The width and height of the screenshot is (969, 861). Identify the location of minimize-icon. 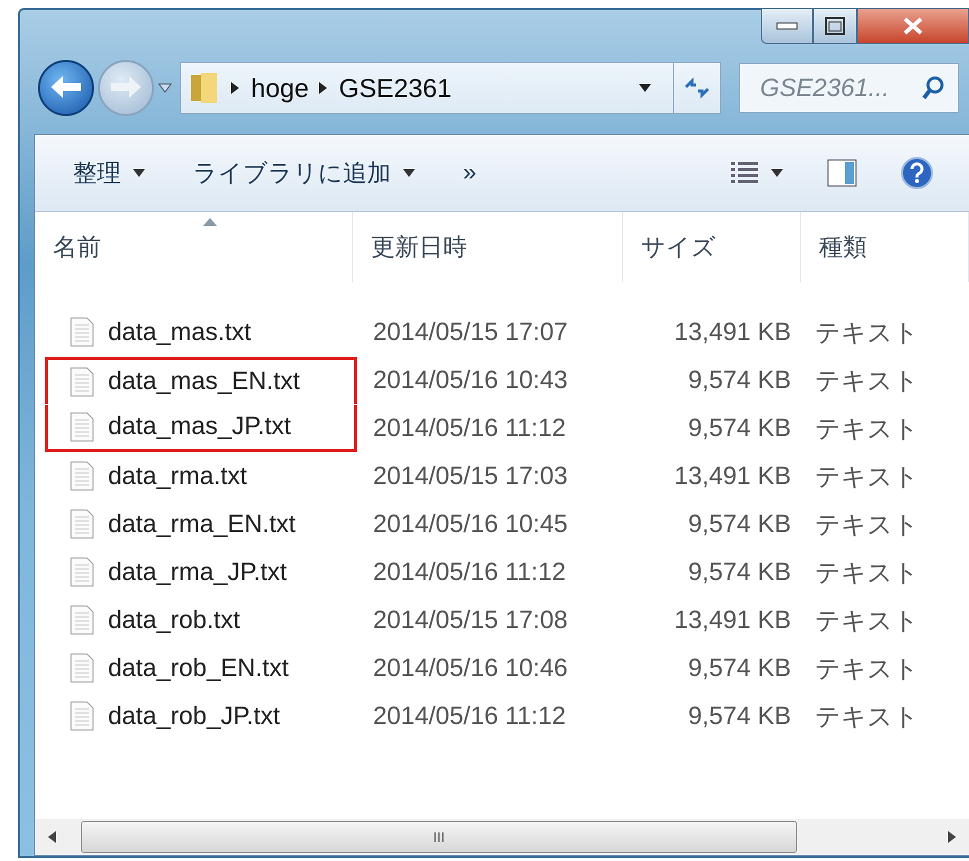
(787, 26).